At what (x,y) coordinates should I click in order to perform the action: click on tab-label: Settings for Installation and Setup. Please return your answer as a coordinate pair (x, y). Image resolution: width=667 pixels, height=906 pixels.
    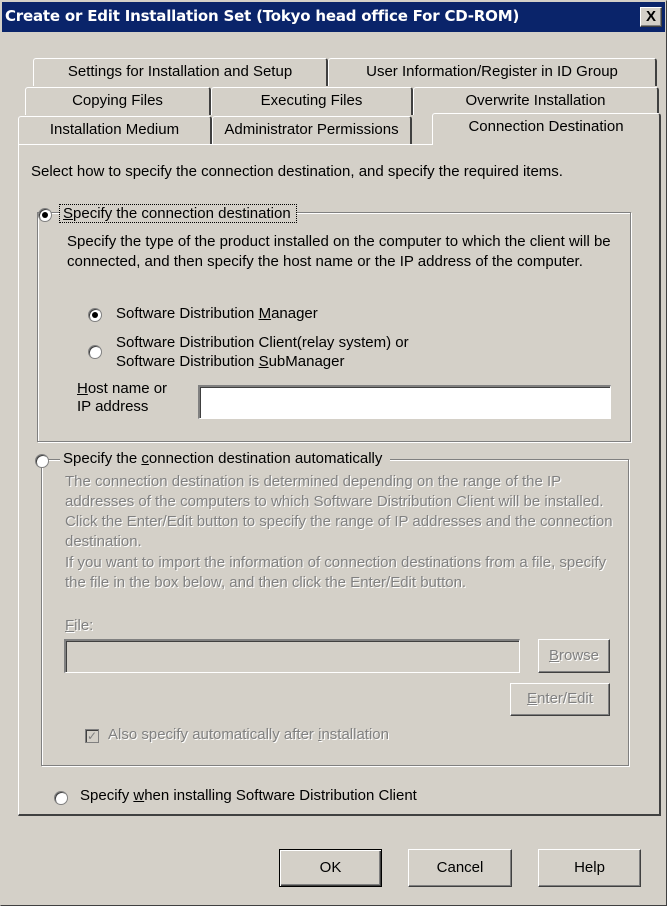
    Looking at the image, I should click on (180, 71).